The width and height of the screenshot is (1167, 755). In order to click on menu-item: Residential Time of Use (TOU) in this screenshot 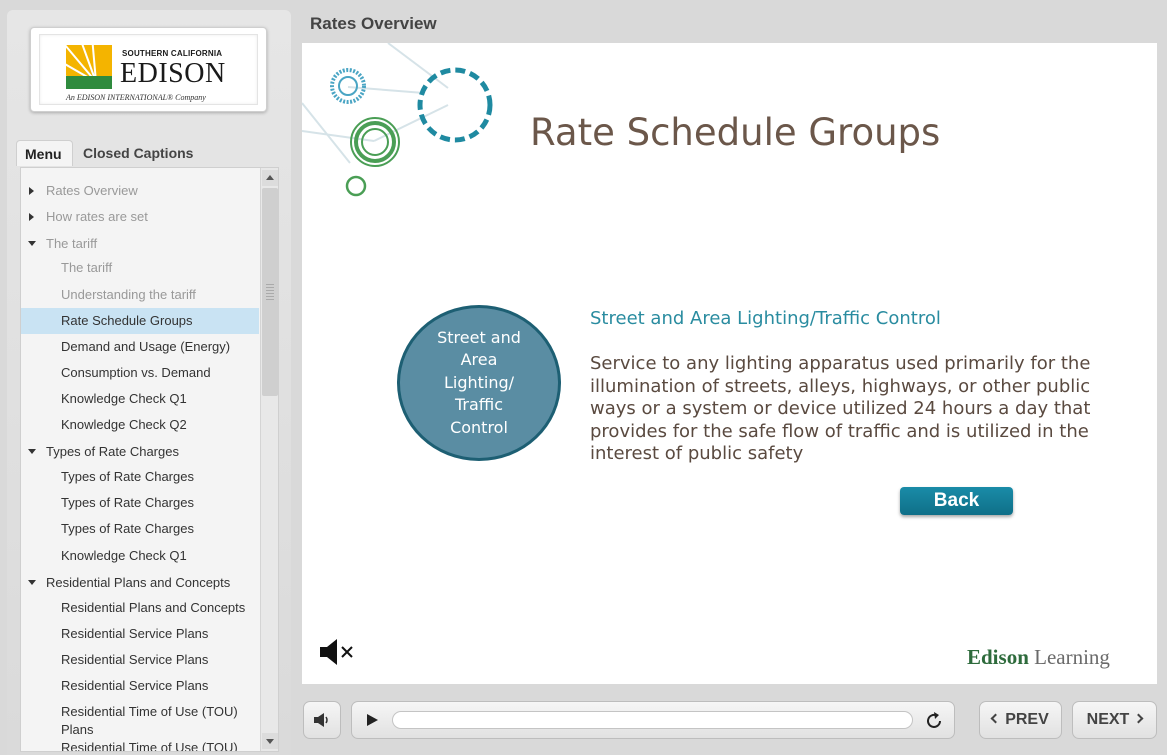, I will do `click(140, 743)`.